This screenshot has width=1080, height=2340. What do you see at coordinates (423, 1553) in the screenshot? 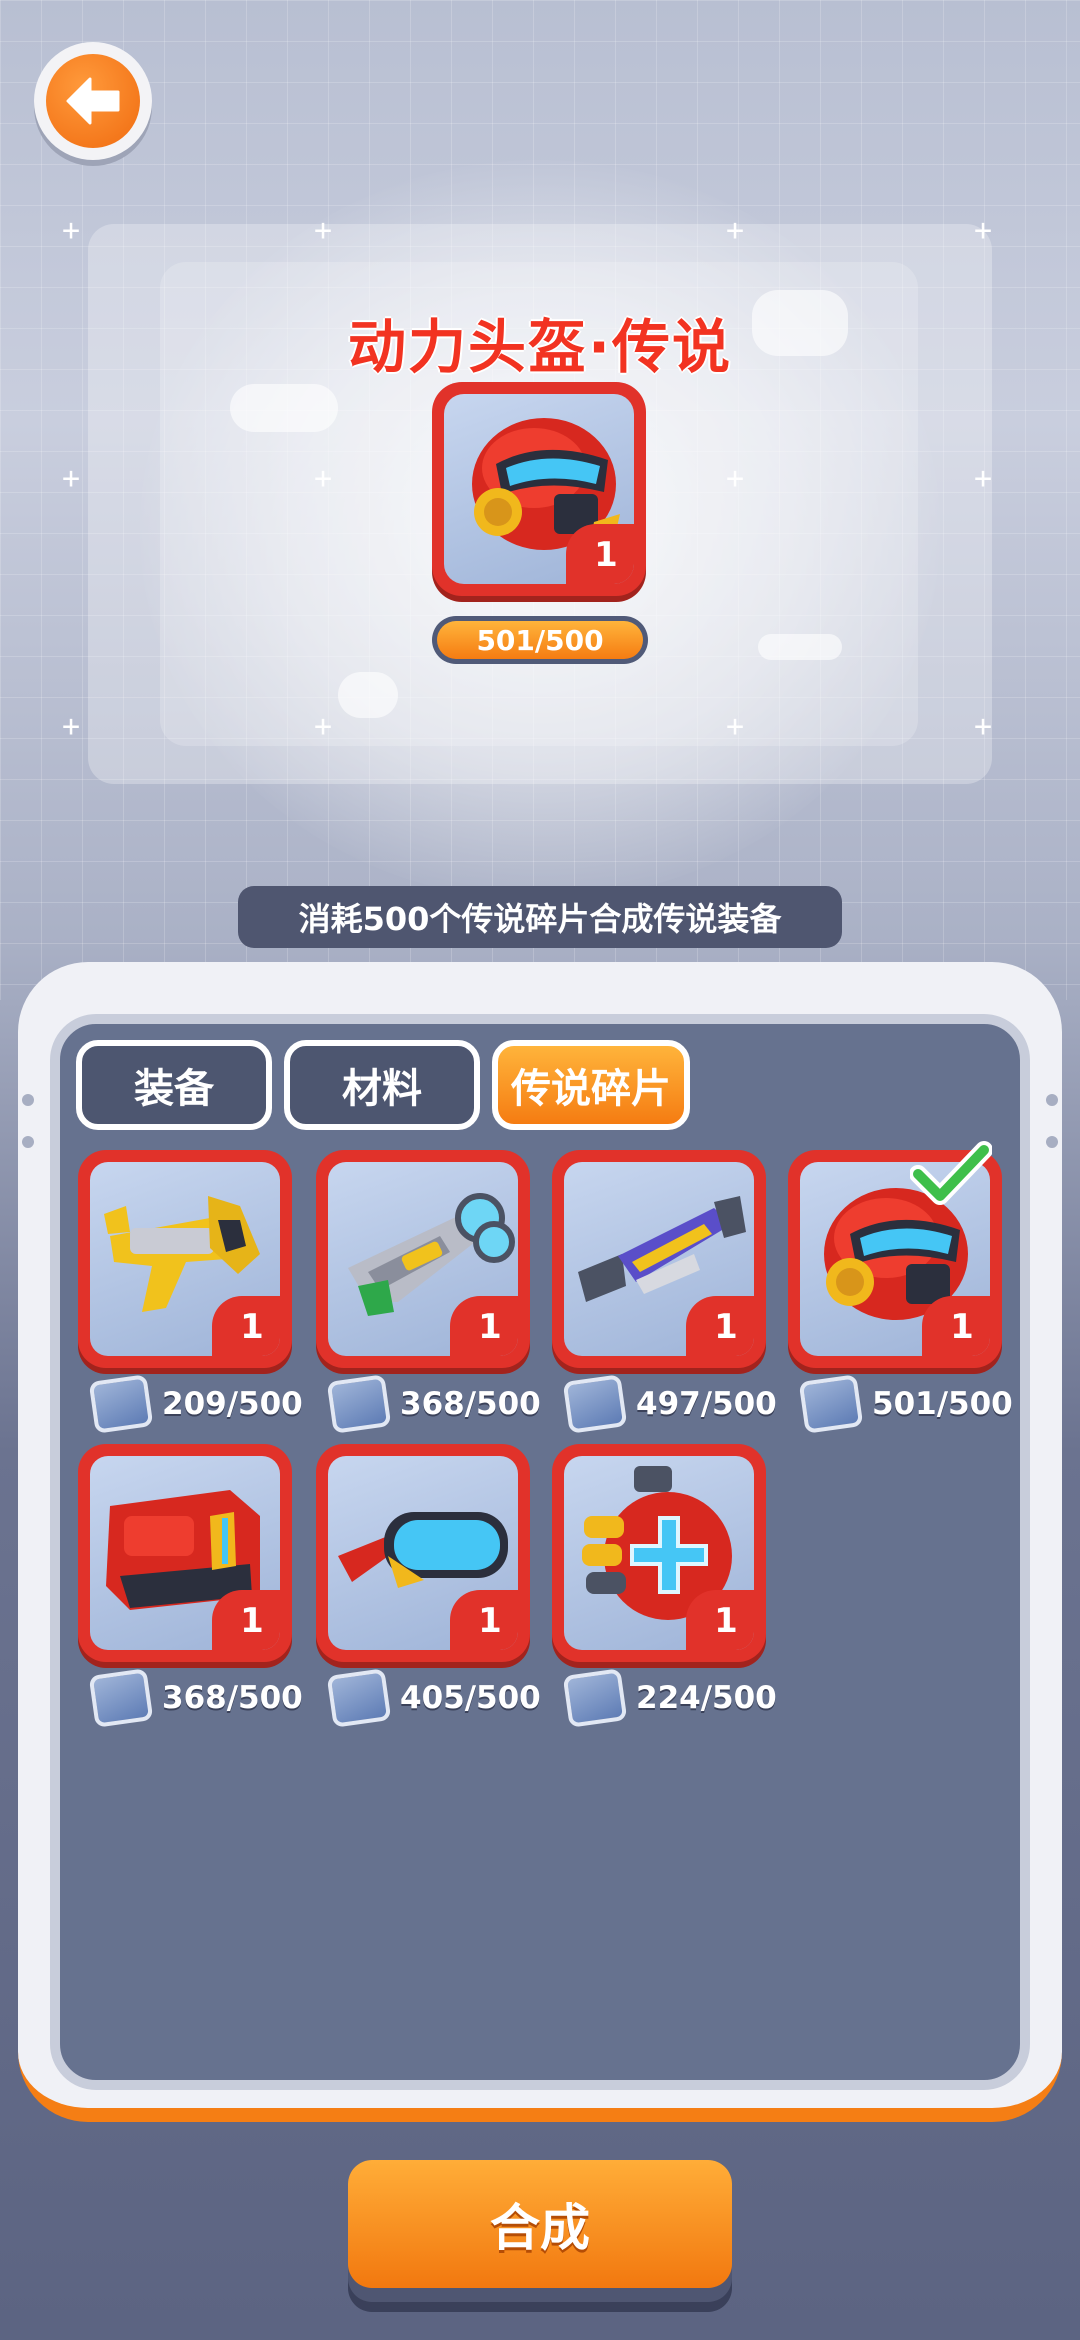
I see `item-slot-blue-goggles: 1` at bounding box center [423, 1553].